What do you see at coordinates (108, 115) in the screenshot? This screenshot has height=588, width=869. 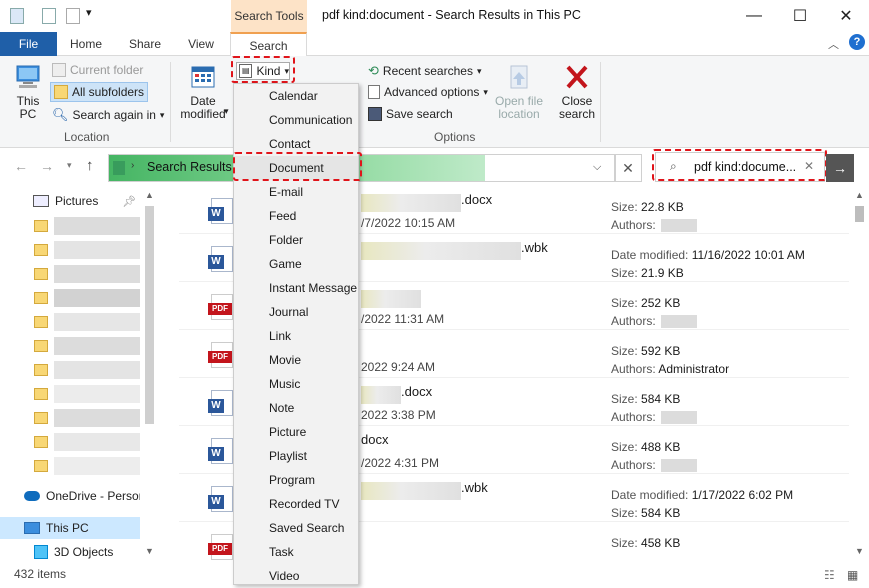 I see `search-again-in-button: 🔍︎ Search again in ▾` at bounding box center [108, 115].